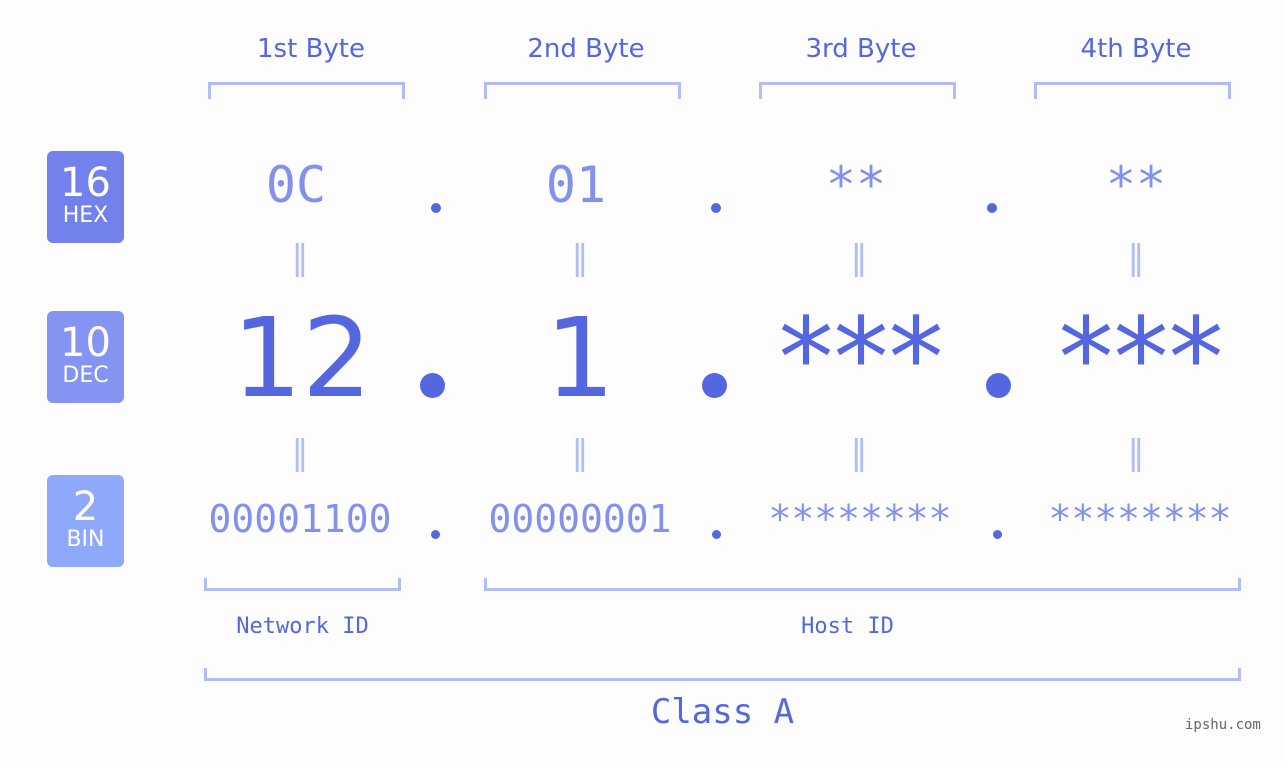 Image resolution: width=1285 pixels, height=767 pixels. What do you see at coordinates (847, 626) in the screenshot?
I see `host-id-label: Host ID` at bounding box center [847, 626].